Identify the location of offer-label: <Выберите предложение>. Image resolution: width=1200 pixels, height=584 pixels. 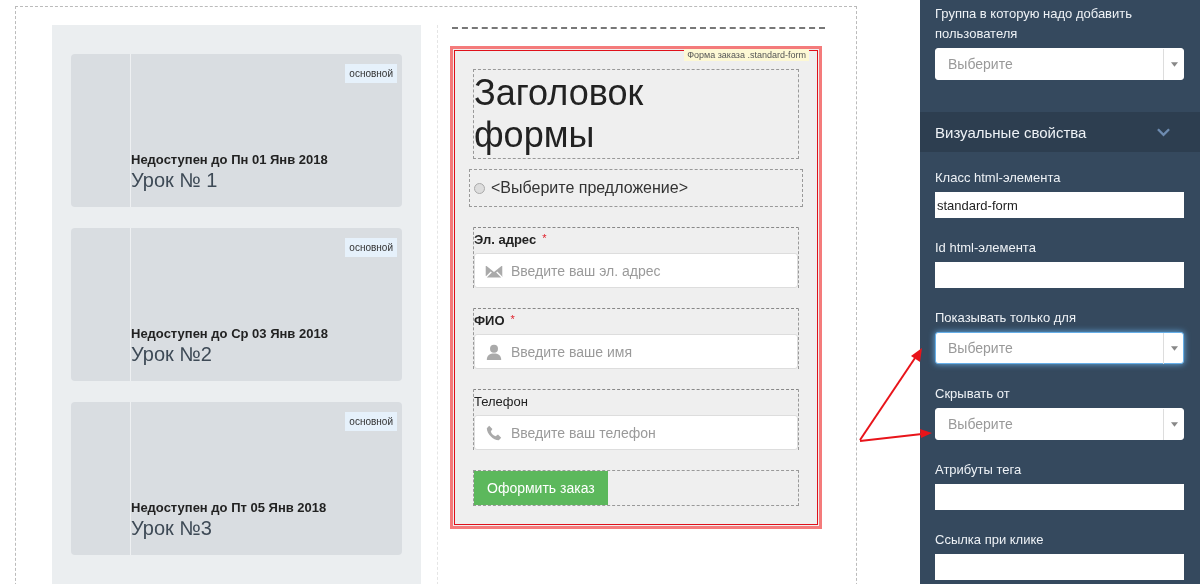
(590, 188).